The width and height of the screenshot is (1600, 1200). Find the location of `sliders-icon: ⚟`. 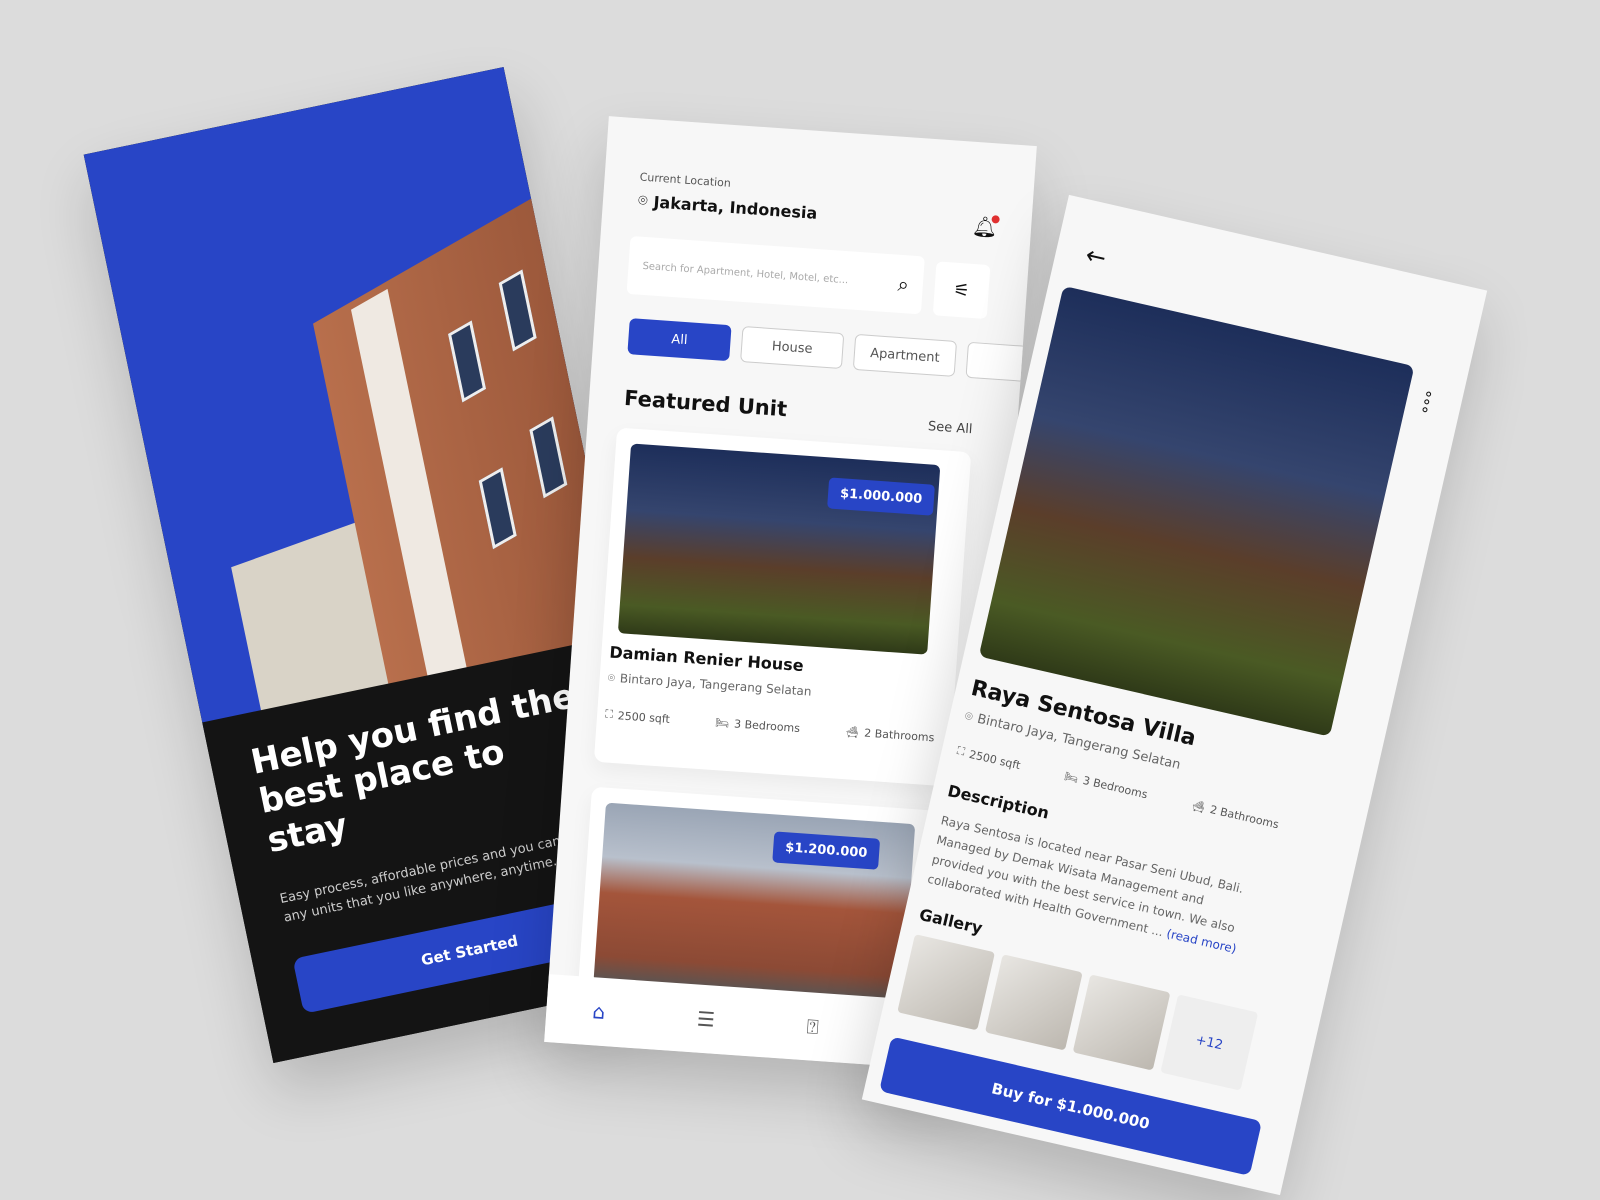

sliders-icon: ⚟ is located at coordinates (961, 290).